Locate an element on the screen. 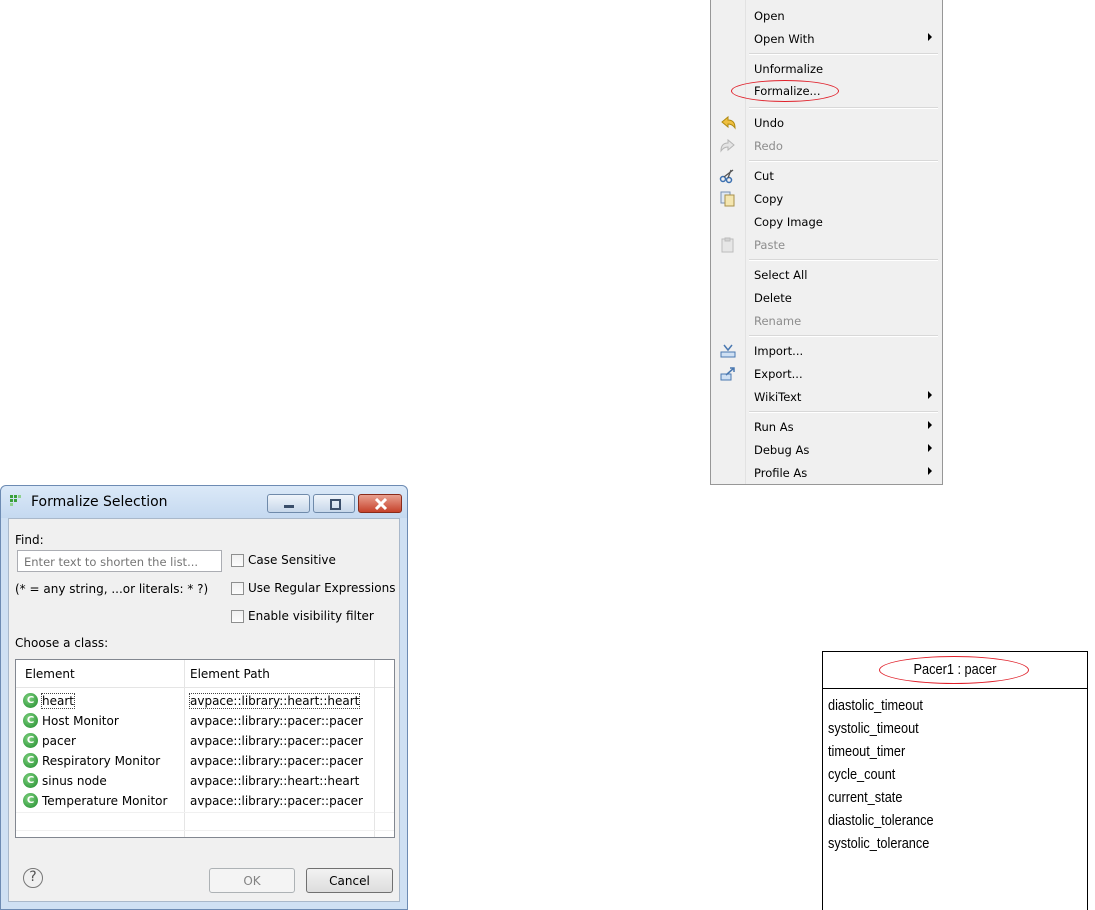 This screenshot has height=910, width=1095. menu-item-label: Cut is located at coordinates (764, 176).